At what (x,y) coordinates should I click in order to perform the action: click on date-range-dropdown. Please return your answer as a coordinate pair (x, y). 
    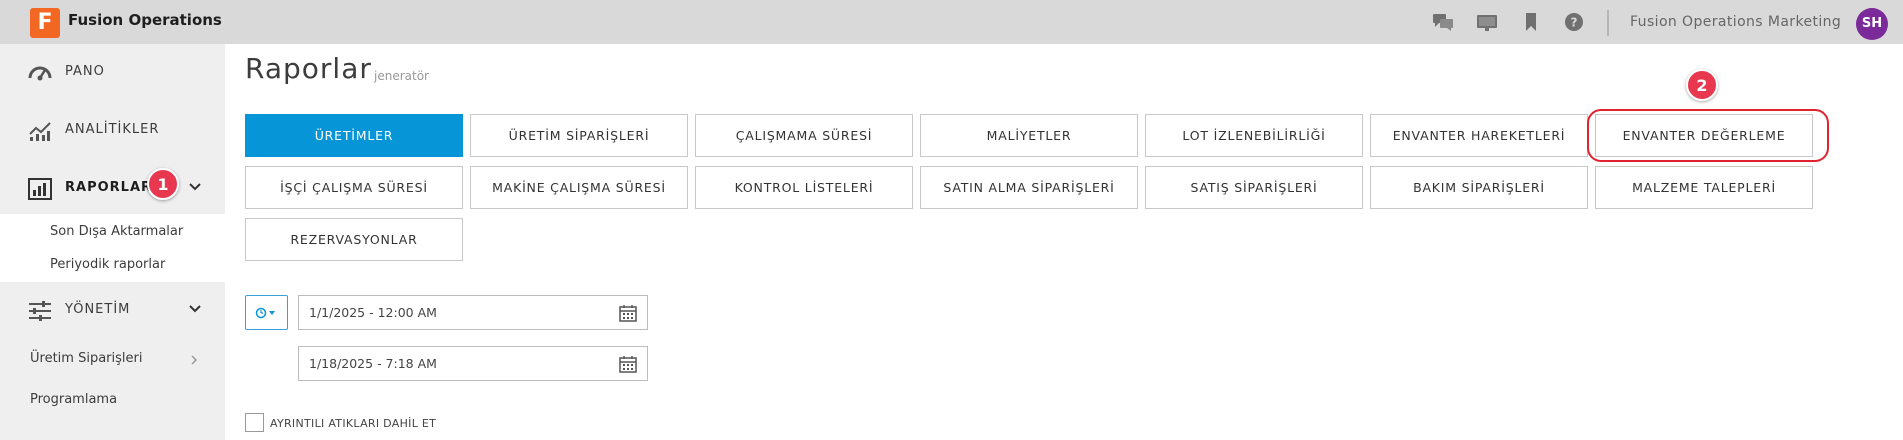
    Looking at the image, I should click on (266, 312).